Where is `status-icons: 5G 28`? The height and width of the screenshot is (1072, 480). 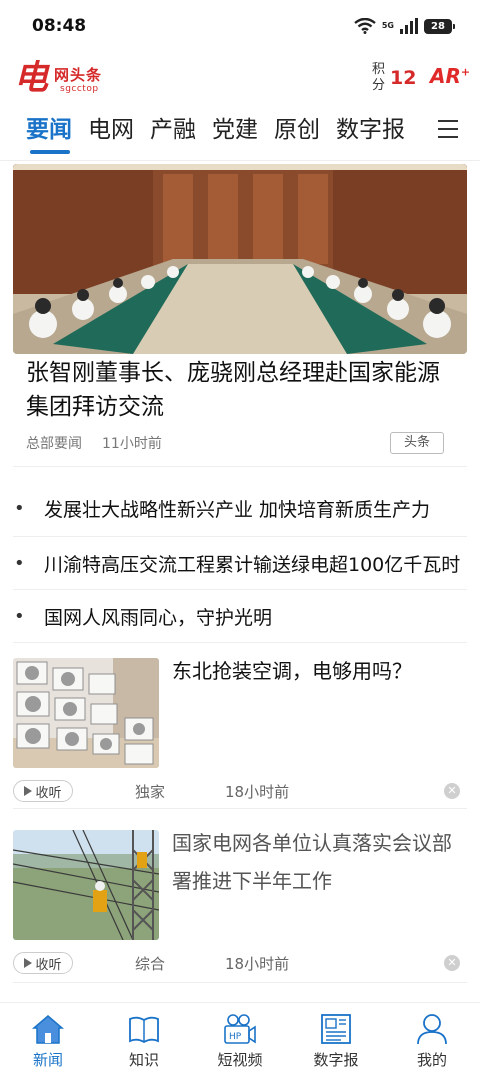
status-icons: 5G 28 is located at coordinates (404, 26).